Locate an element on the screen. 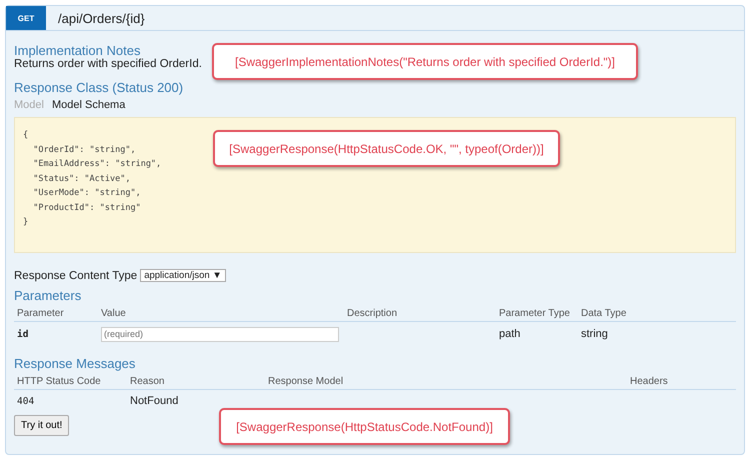 The height and width of the screenshot is (459, 750). section-heading: Implementation Notes is located at coordinates (78, 50).